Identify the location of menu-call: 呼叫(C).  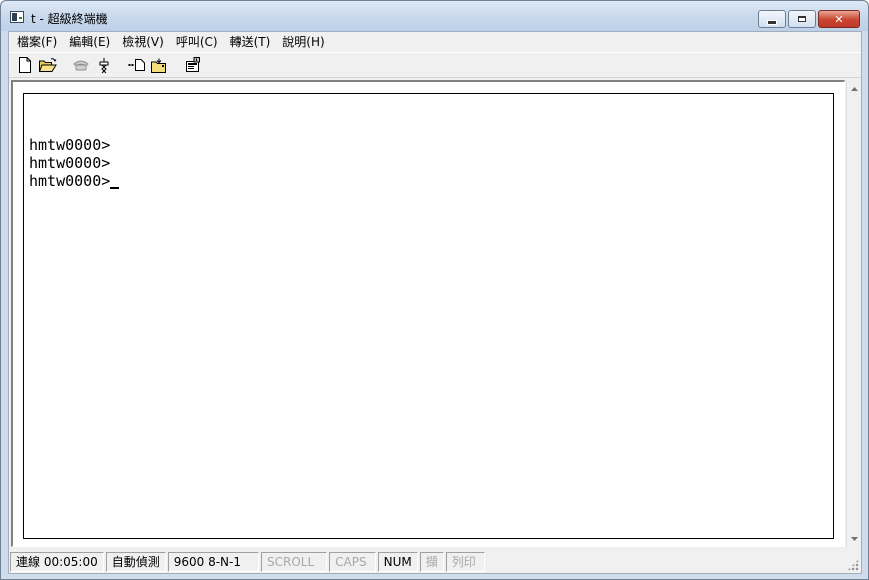
(197, 42).